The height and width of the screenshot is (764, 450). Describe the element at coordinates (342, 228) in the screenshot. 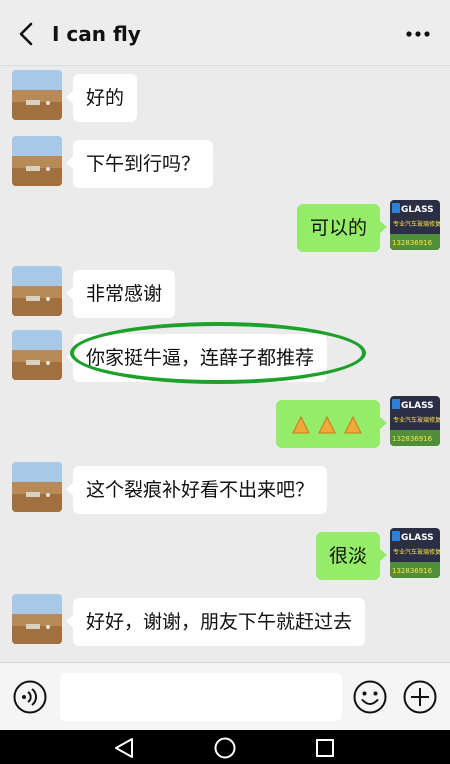

I see `message-bubble-outgoing: 可以的` at that location.